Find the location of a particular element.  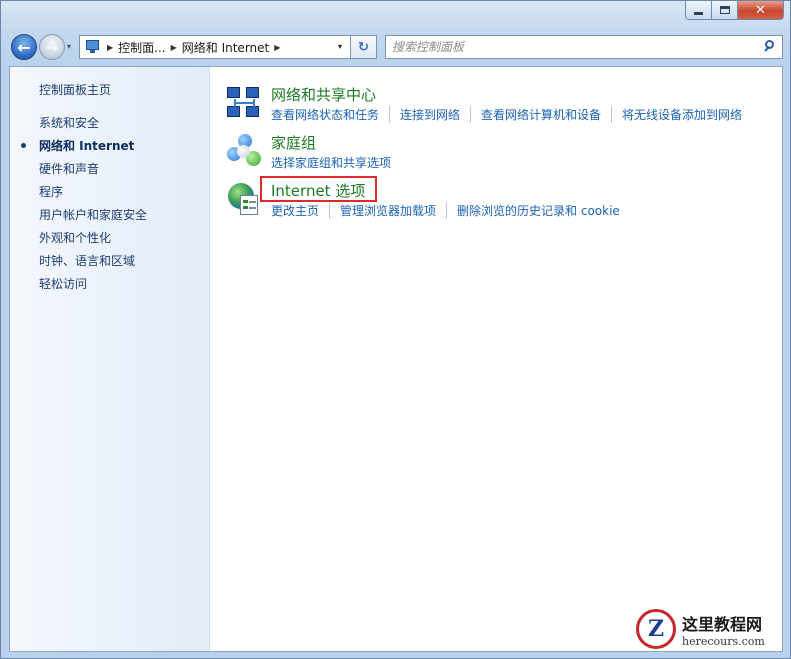

watermark-subtitle: herecours.com is located at coordinates (723, 641).